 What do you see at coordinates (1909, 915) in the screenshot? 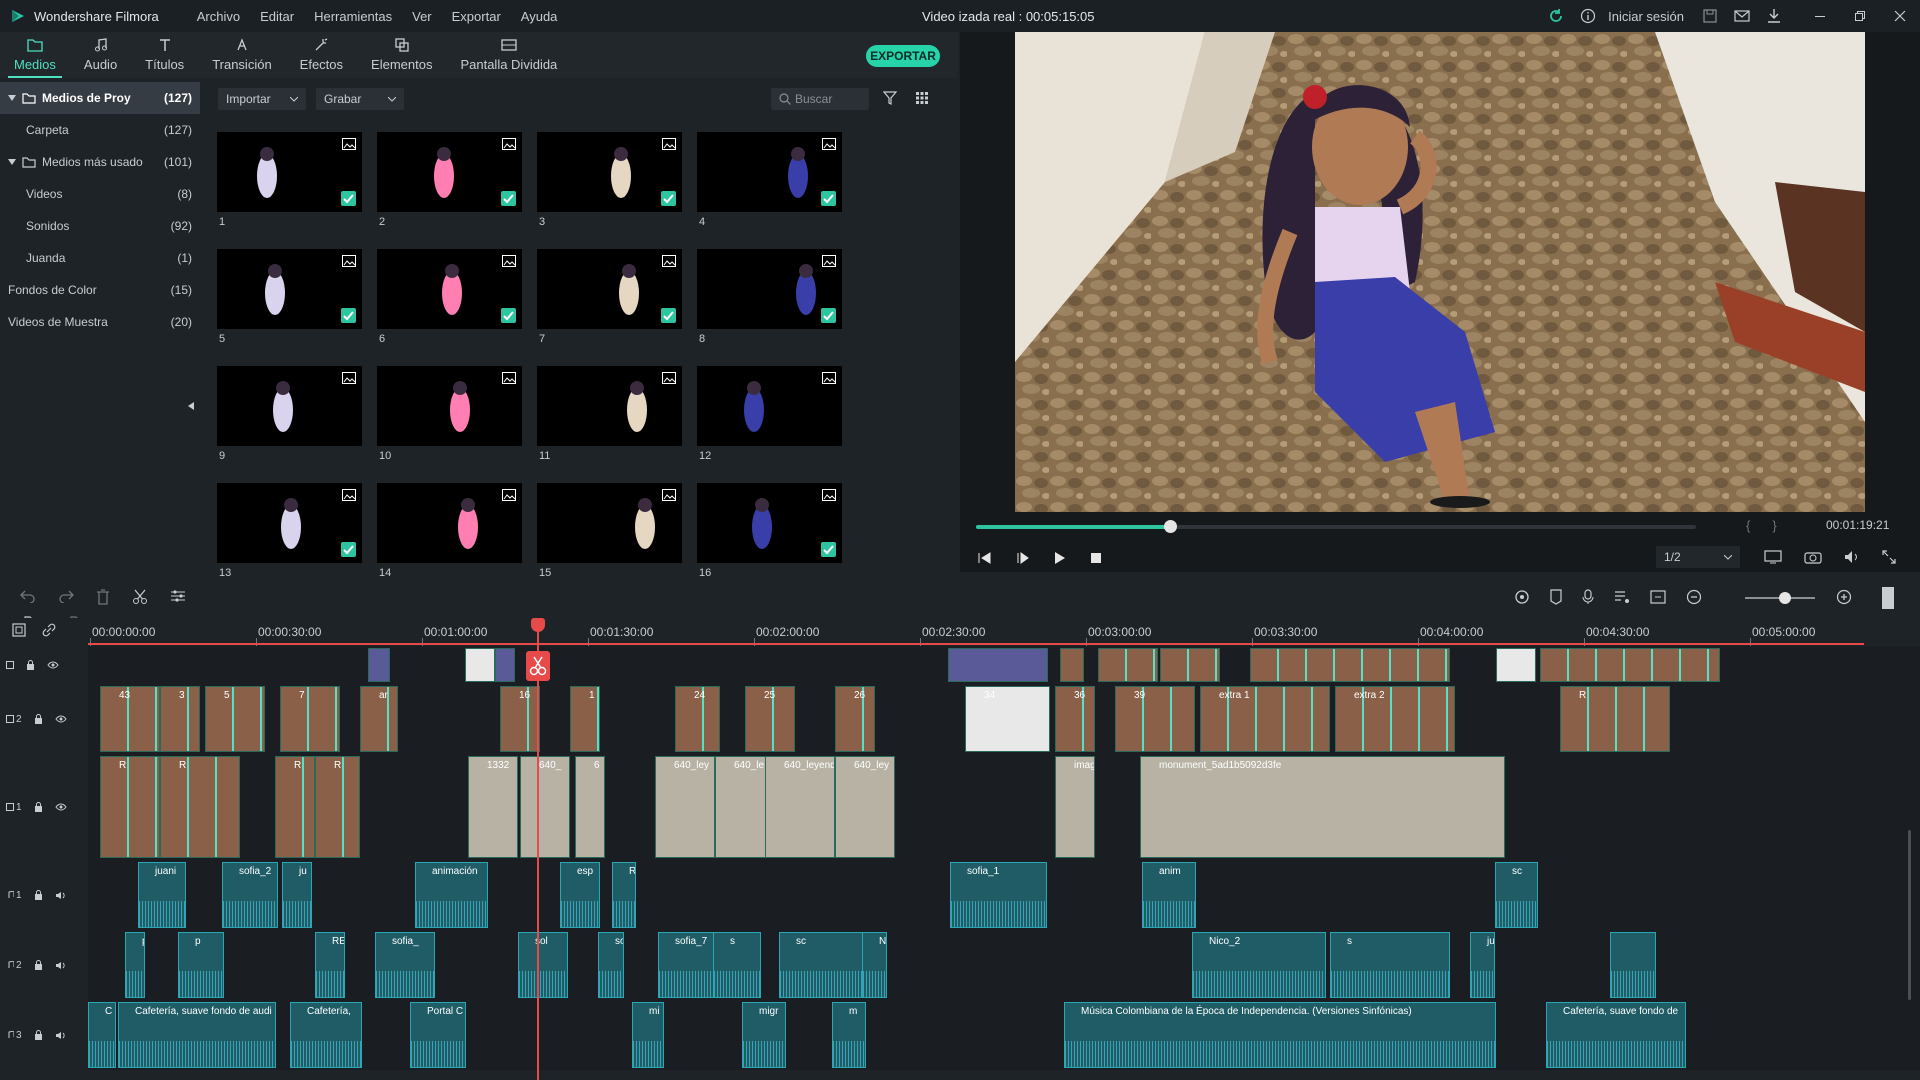
I see `timeline-scrollbar` at bounding box center [1909, 915].